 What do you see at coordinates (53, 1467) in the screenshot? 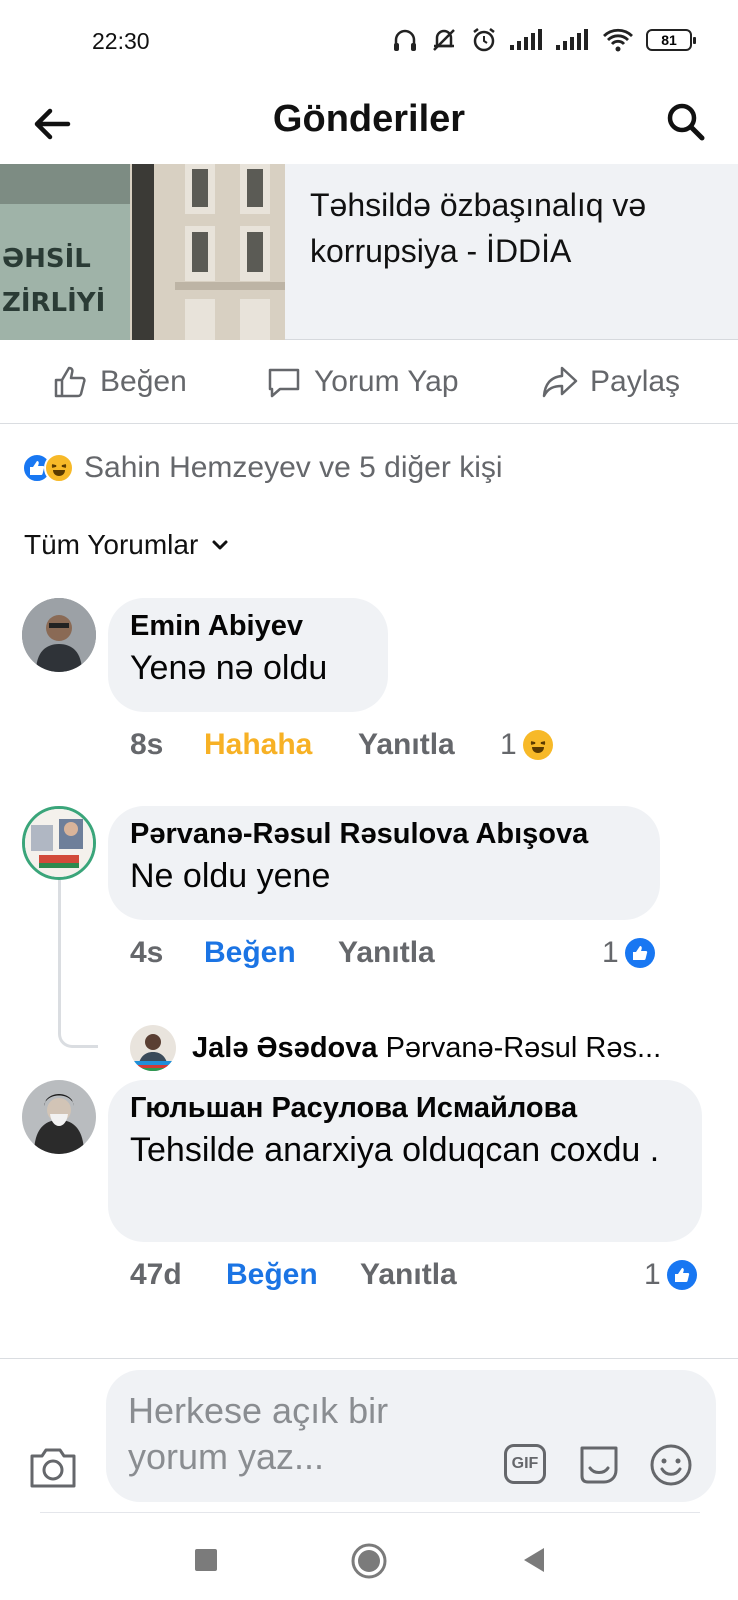
I see `camera-icon` at bounding box center [53, 1467].